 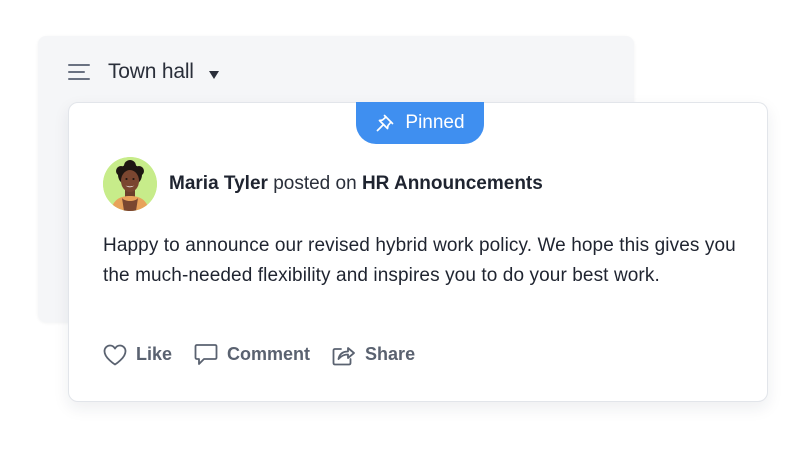 I want to click on comment-bubble-icon, so click(x=206, y=354).